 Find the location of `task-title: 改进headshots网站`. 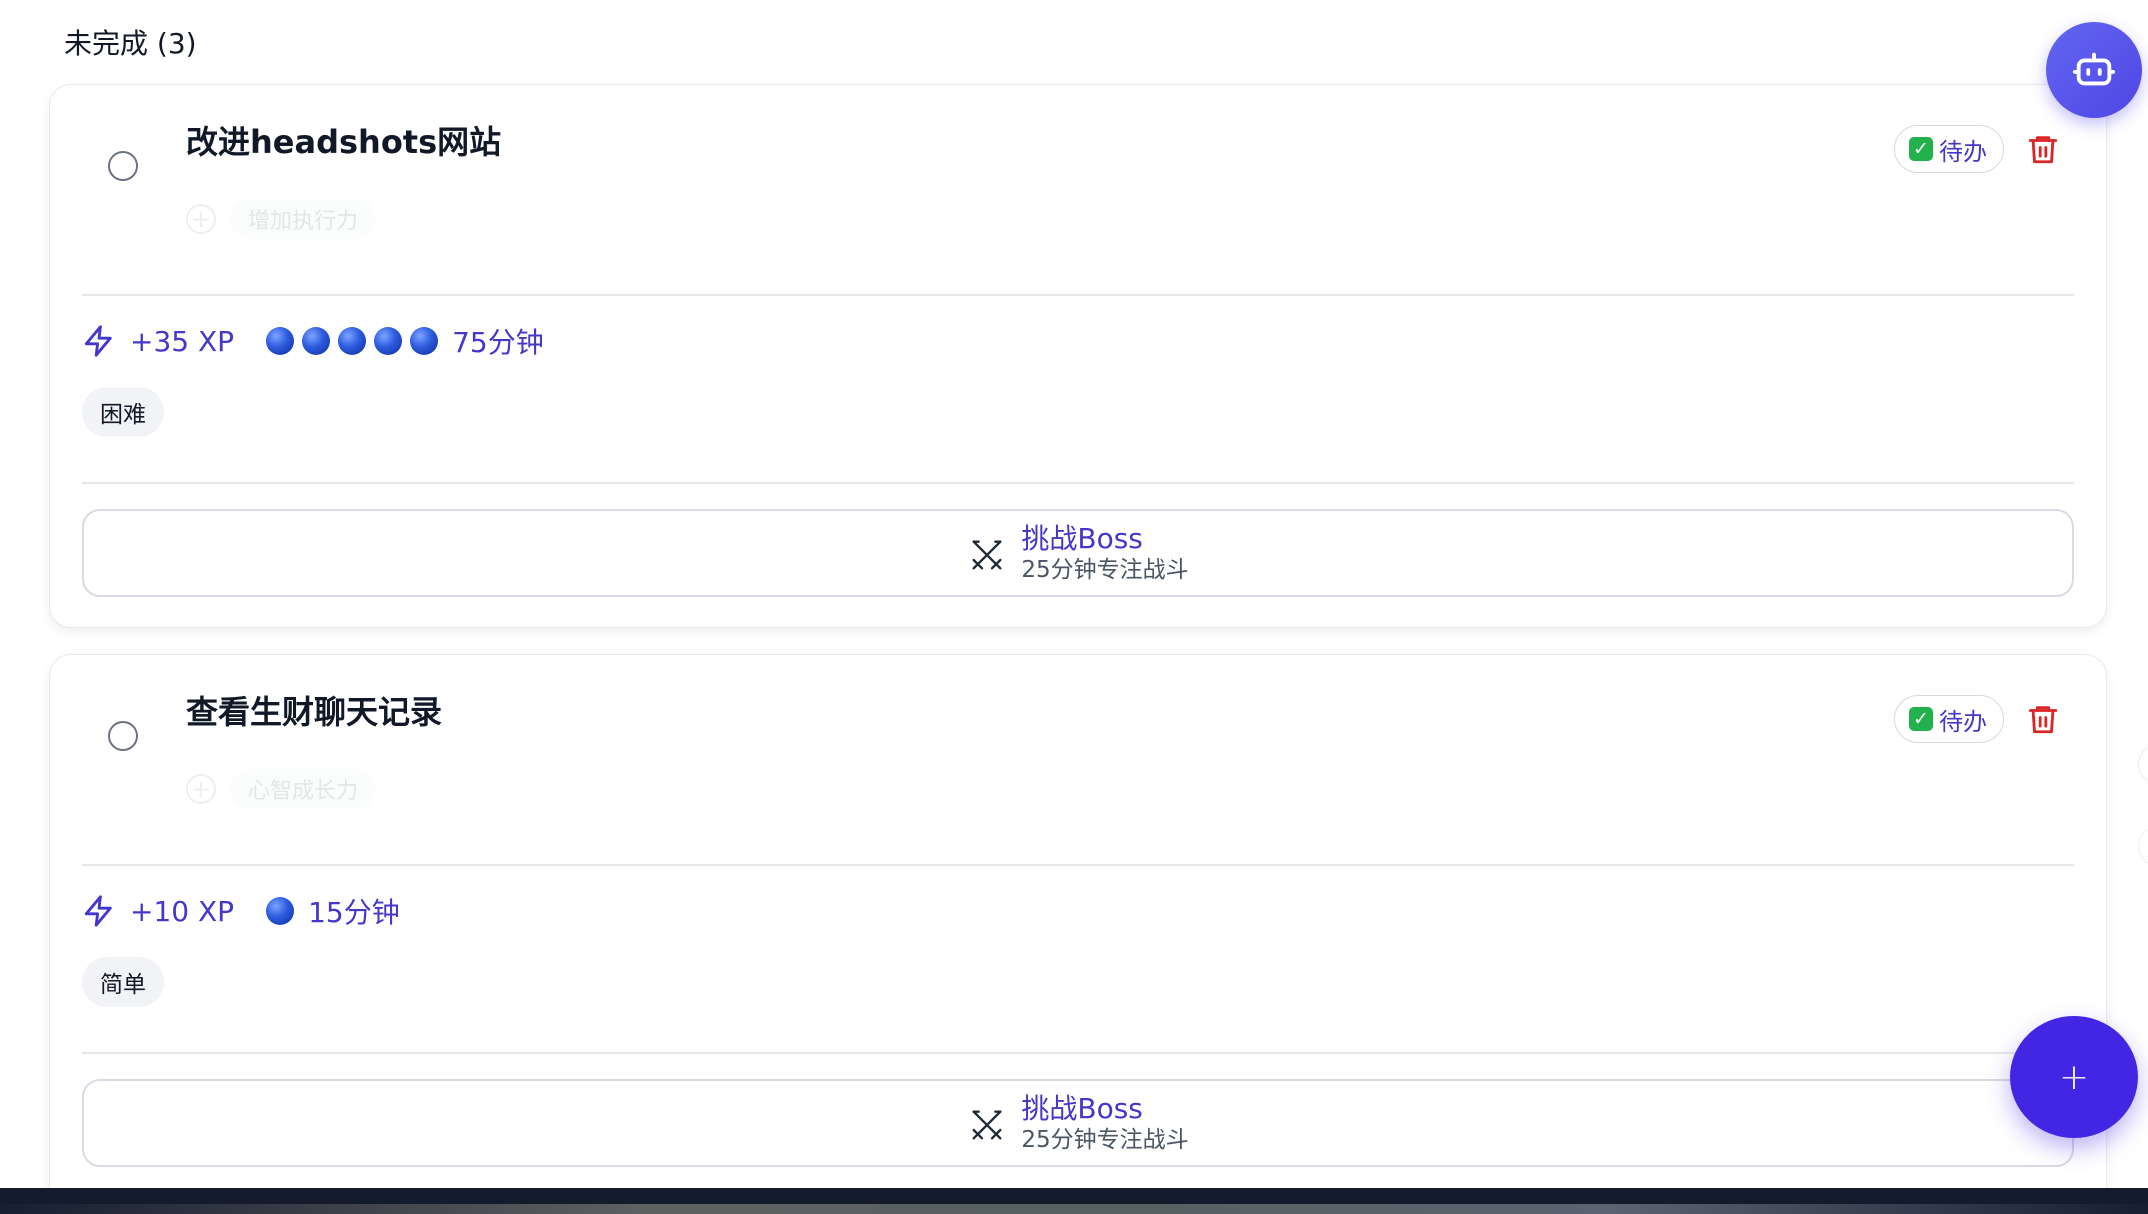

task-title: 改进headshots网站 is located at coordinates (344, 142).